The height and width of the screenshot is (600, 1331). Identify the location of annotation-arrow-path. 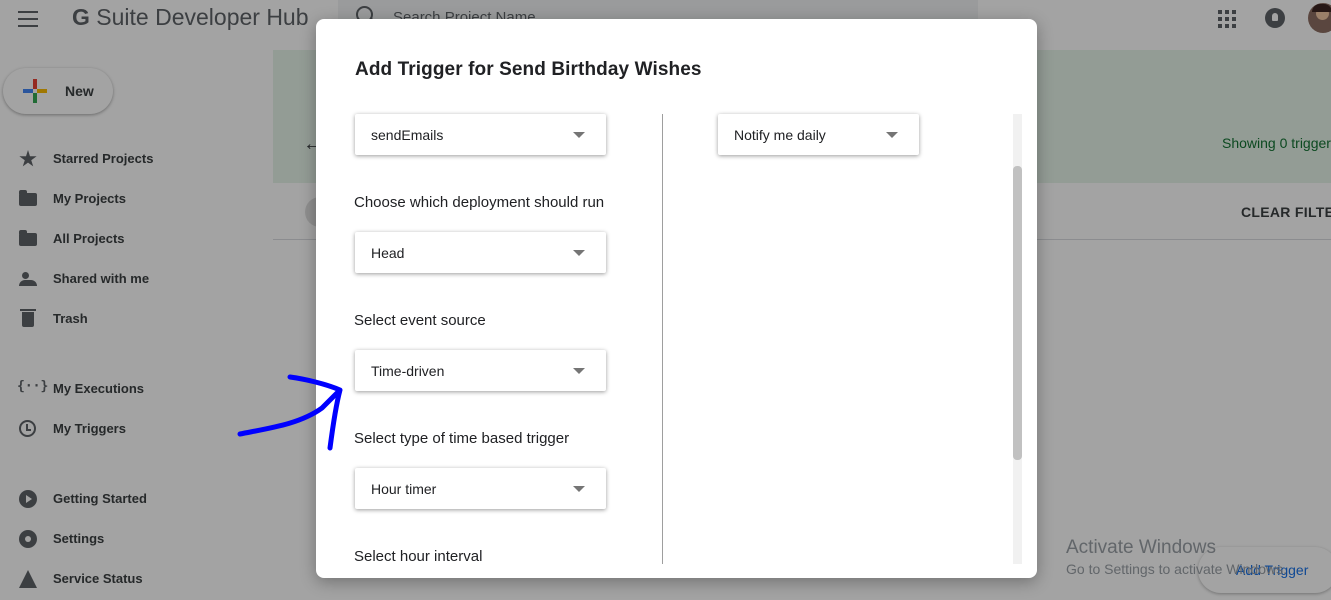
(290, 412).